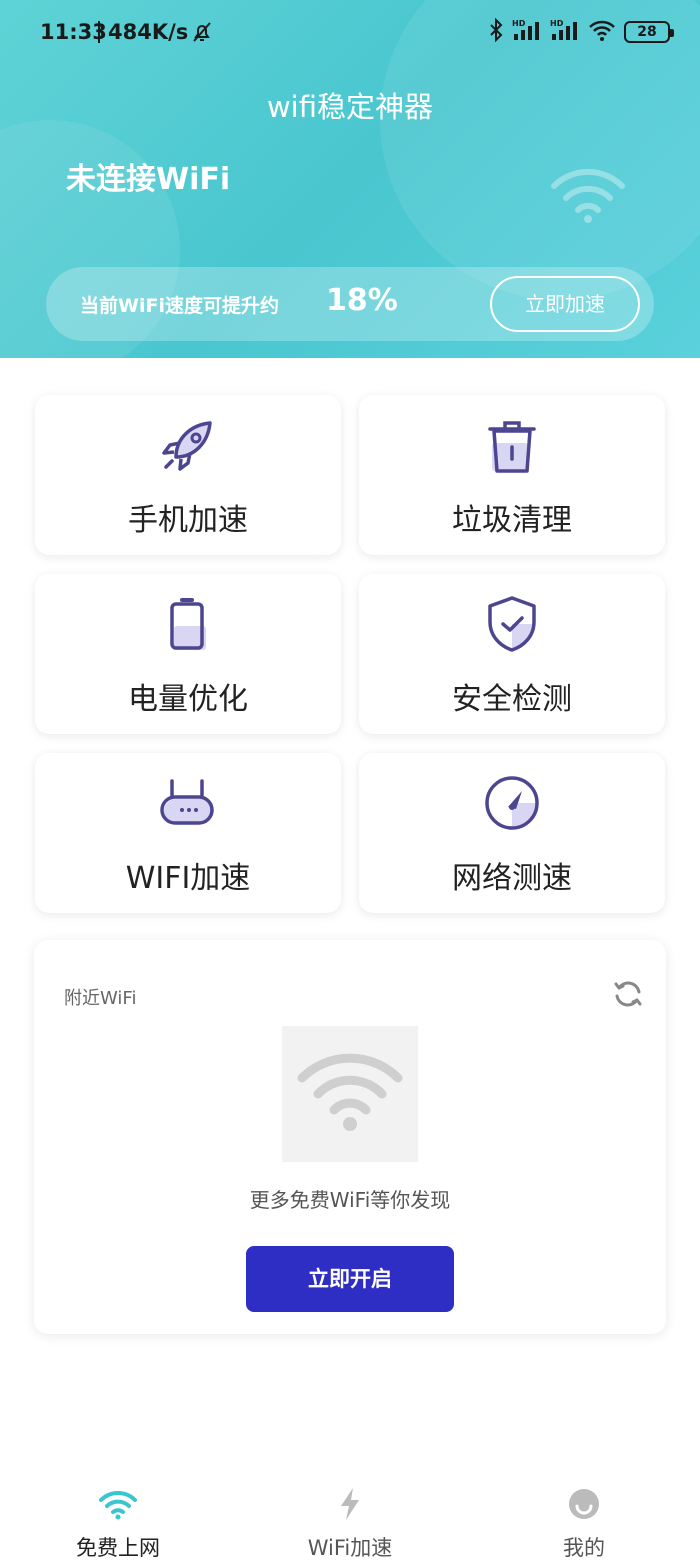 The image size is (700, 1563). I want to click on speed-hint-text: 当前WiFi速度可提升约, so click(179, 306).